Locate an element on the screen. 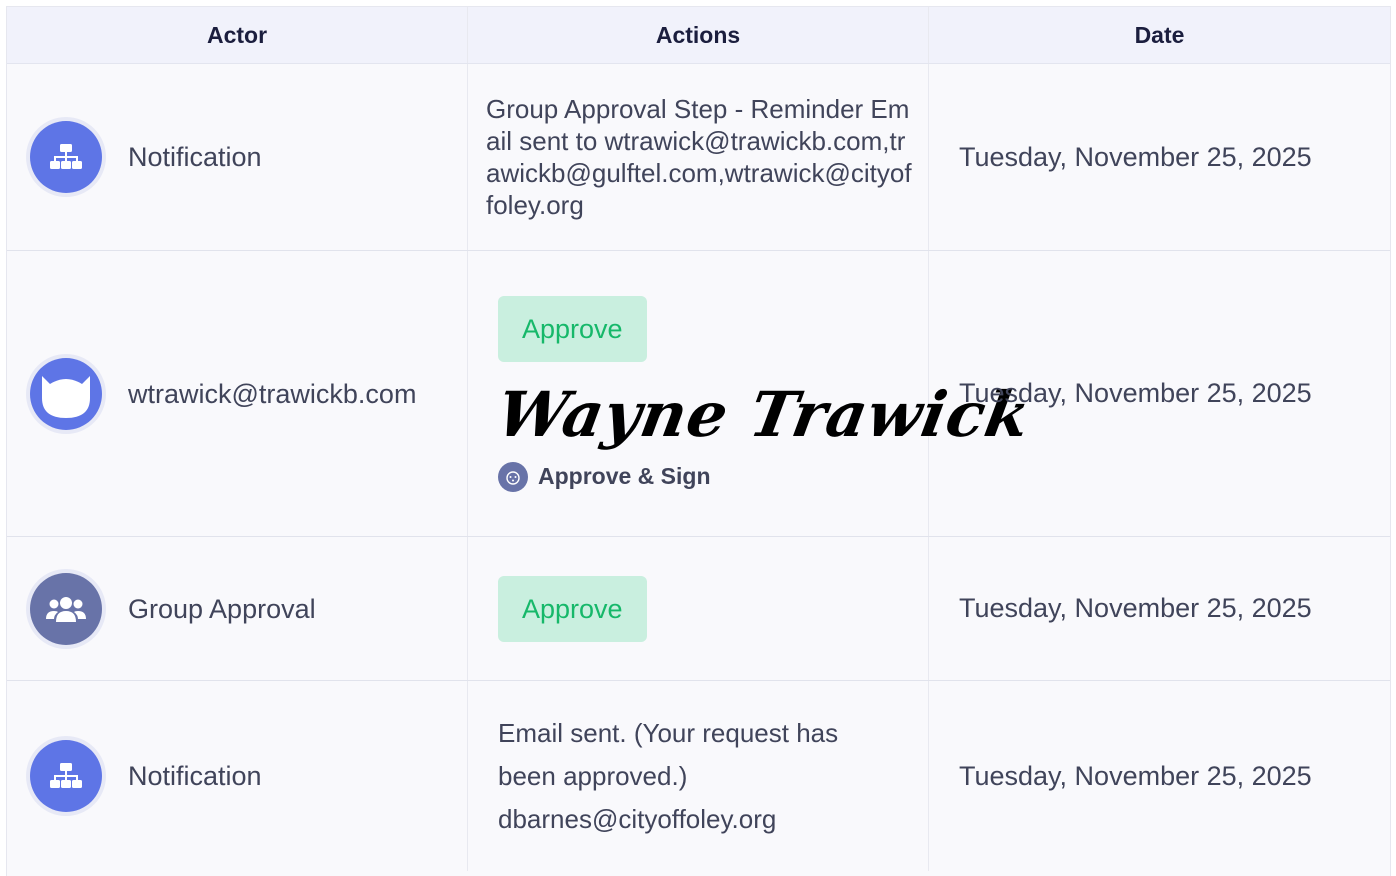 The height and width of the screenshot is (876, 1396). column-header-actor: Actor is located at coordinates (237, 35).